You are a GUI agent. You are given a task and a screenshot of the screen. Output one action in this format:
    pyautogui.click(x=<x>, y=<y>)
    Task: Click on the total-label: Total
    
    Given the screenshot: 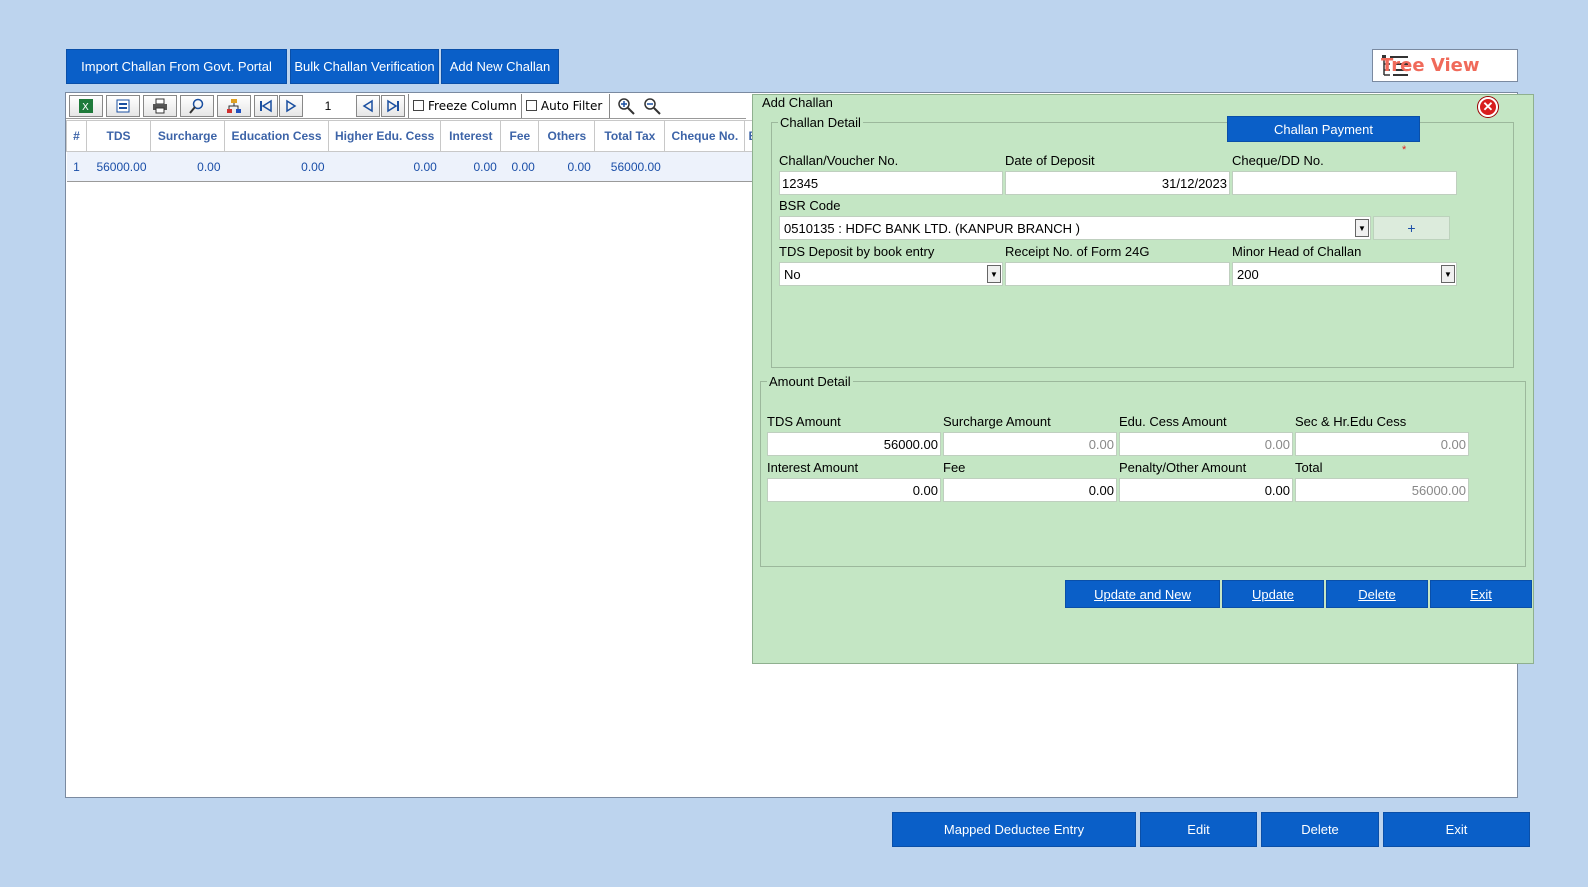 What is the action you would take?
    pyautogui.click(x=1309, y=467)
    